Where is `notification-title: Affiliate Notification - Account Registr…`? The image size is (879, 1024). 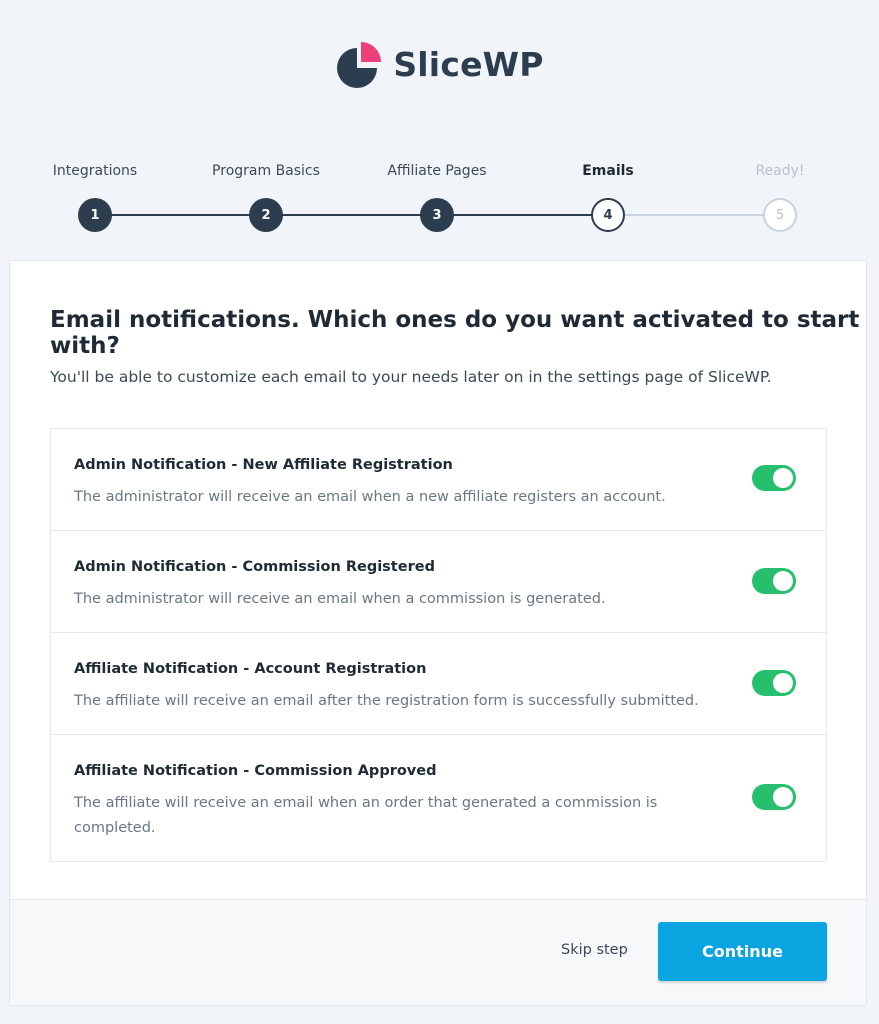
notification-title: Affiliate Notification - Account Registr… is located at coordinates (250, 669).